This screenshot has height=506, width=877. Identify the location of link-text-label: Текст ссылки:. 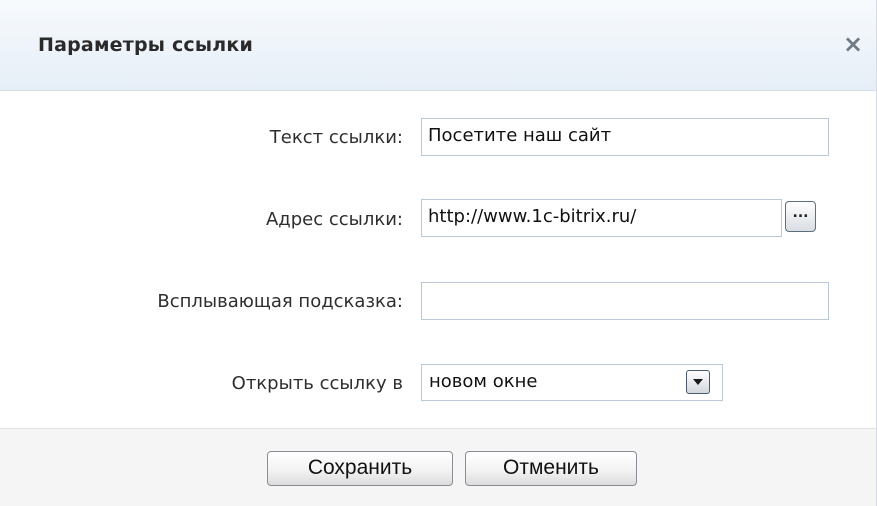
(336, 137).